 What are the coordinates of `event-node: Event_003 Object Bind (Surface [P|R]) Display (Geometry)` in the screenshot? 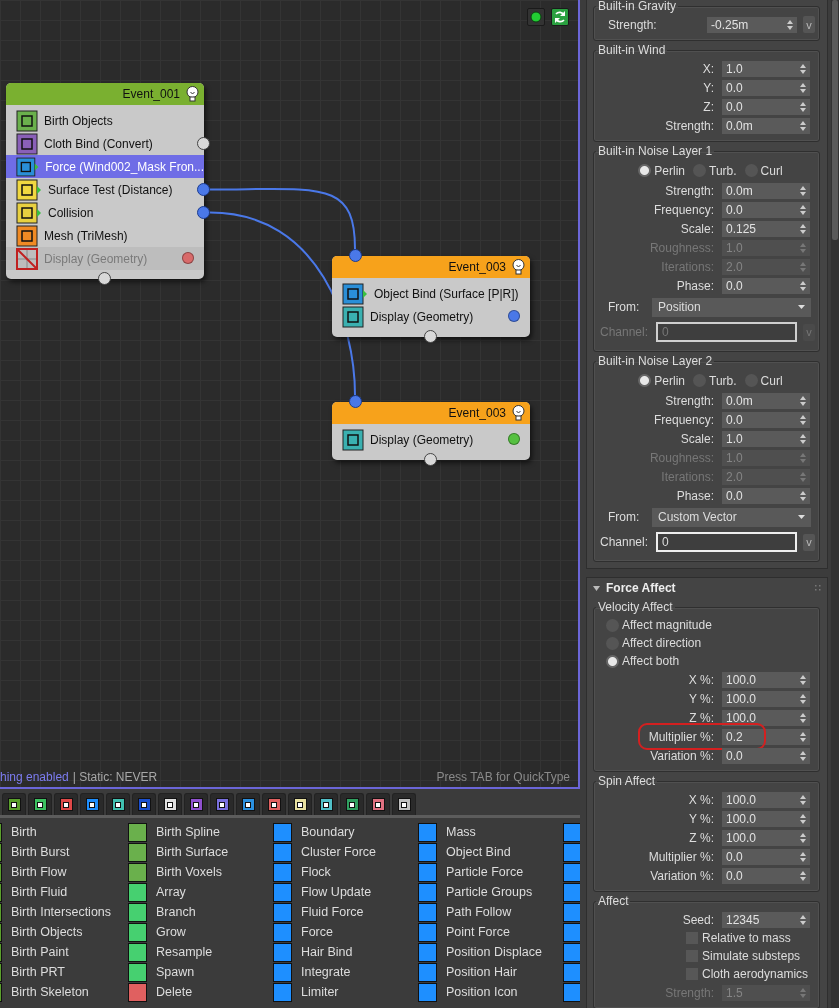 It's located at (431, 296).